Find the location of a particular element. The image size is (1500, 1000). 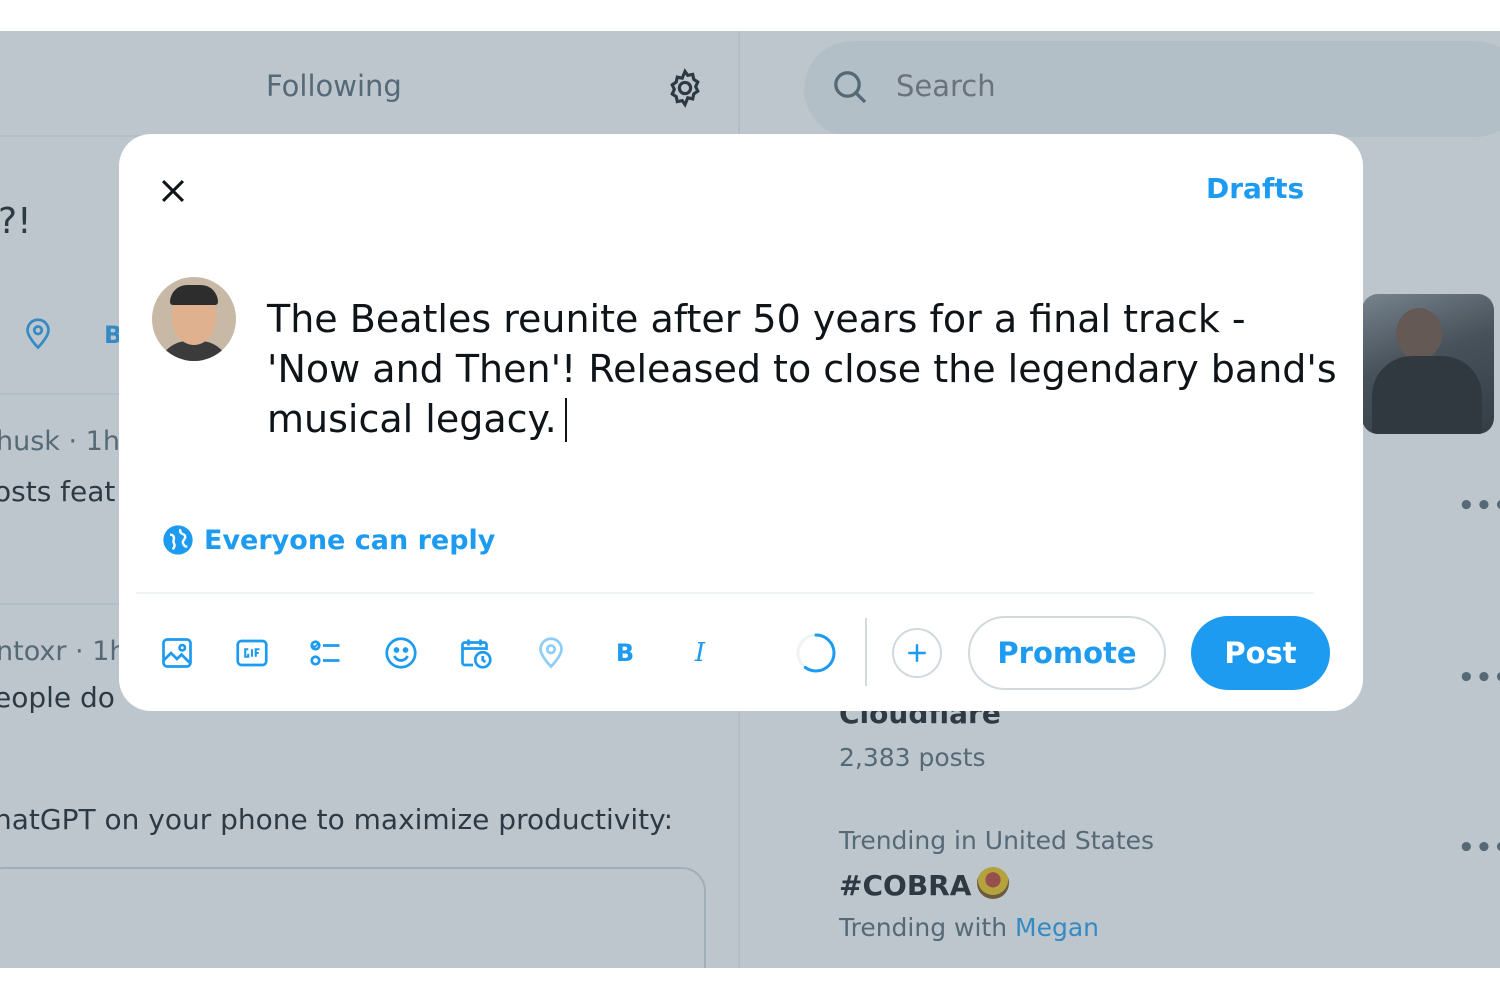

plus-icon is located at coordinates (917, 653).